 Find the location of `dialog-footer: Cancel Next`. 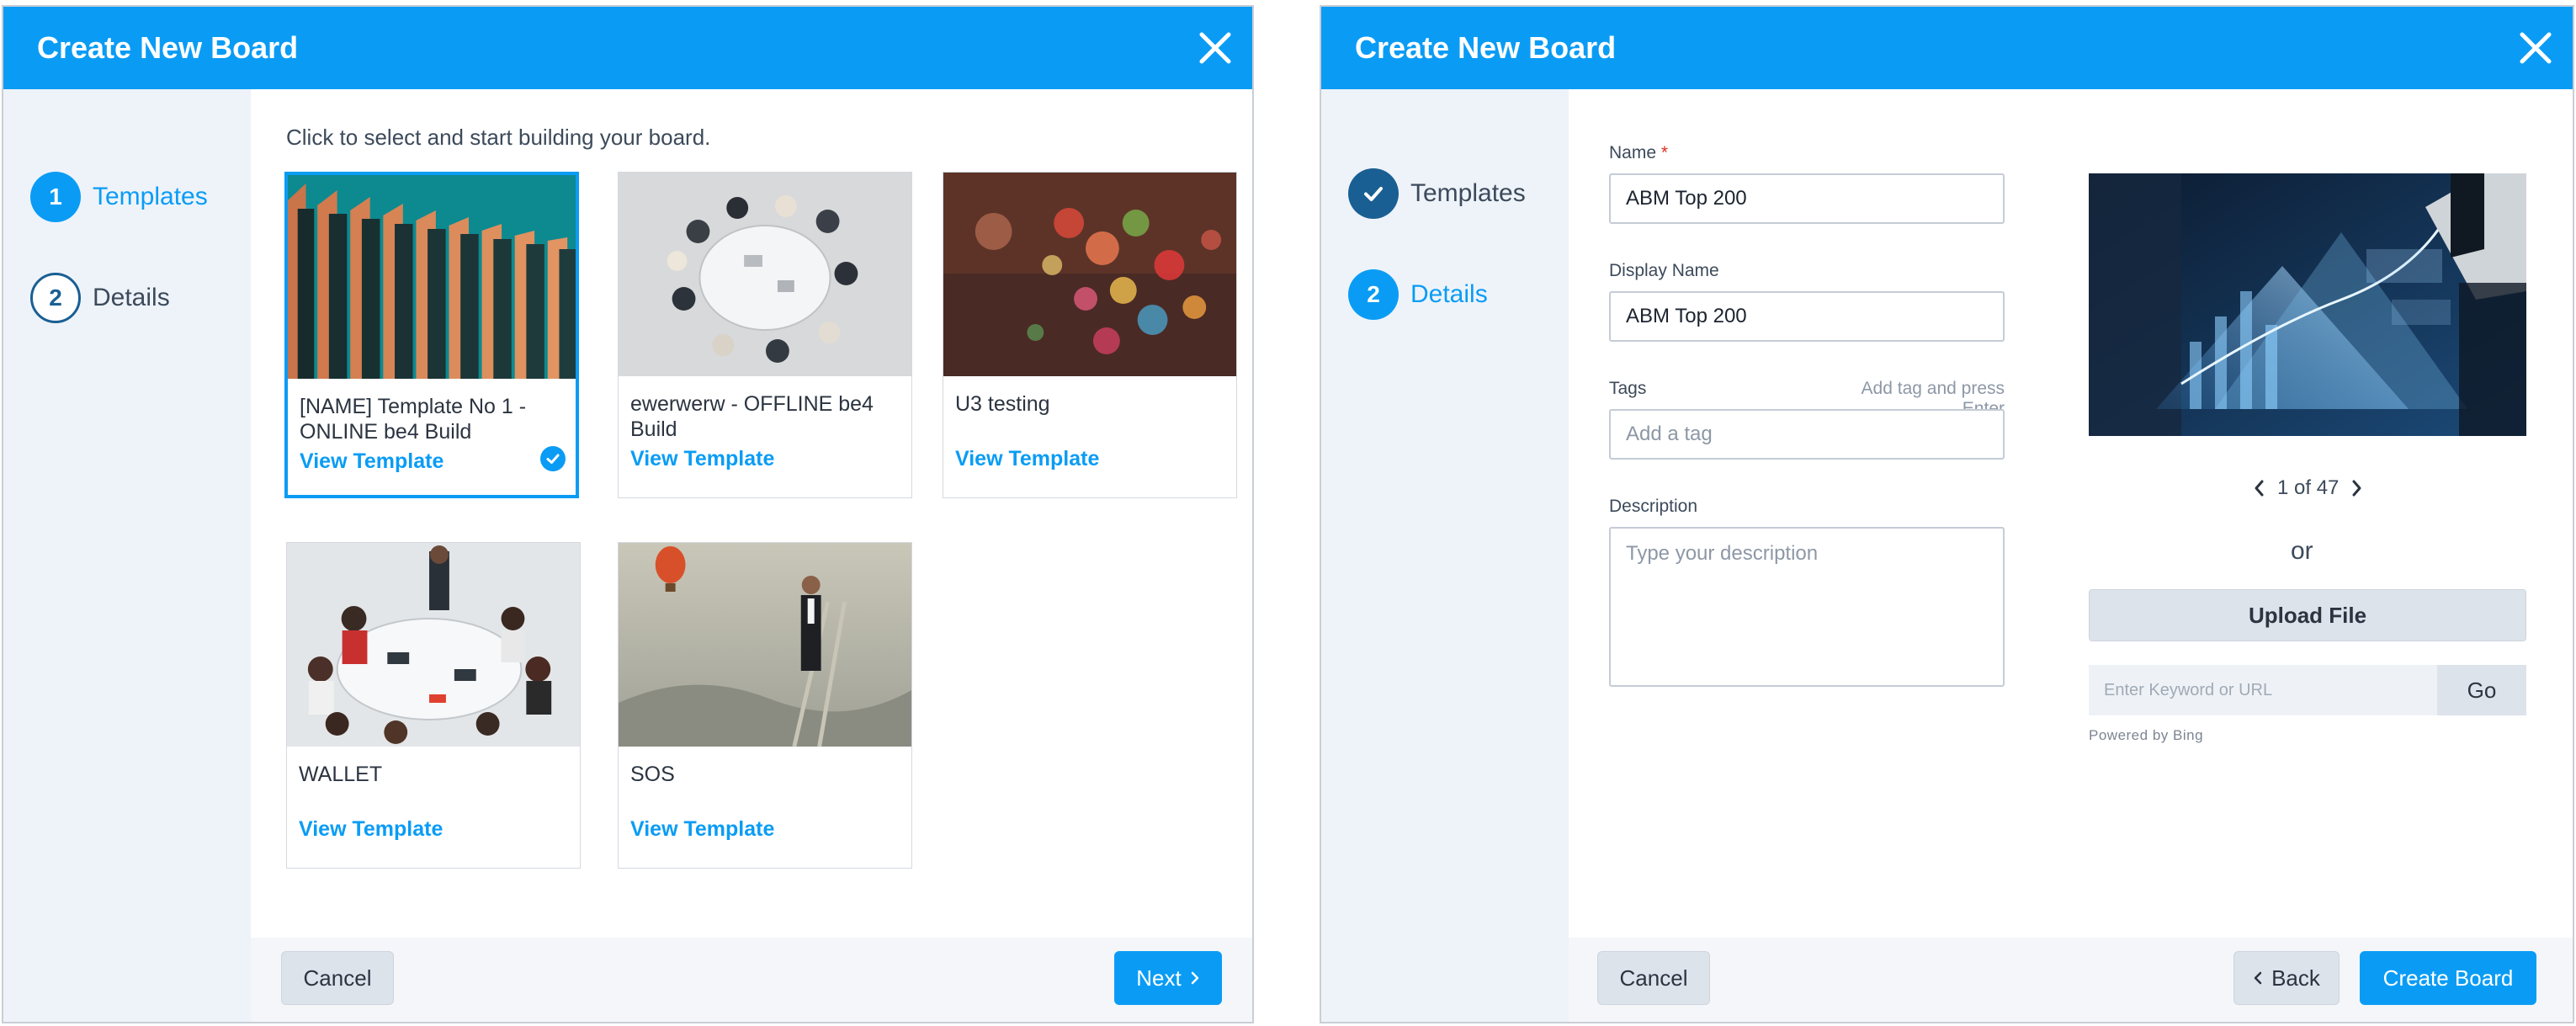

dialog-footer: Cancel Next is located at coordinates (751, 980).